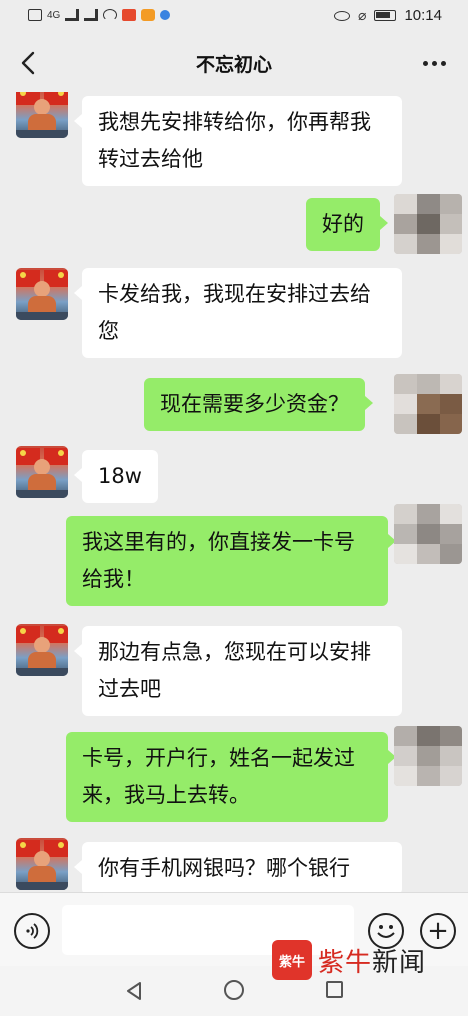 This screenshot has height=1016, width=468. What do you see at coordinates (292, 960) in the screenshot?
I see `watermark-logo: 紫牛` at bounding box center [292, 960].